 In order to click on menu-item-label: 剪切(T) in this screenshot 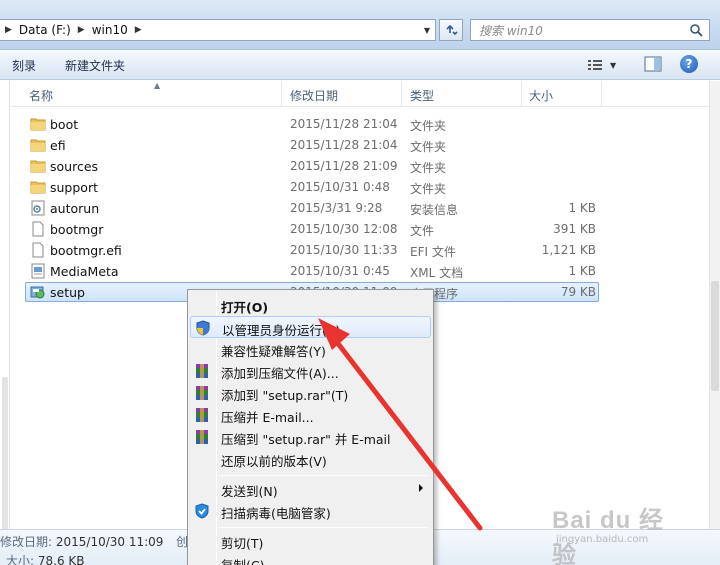, I will do `click(242, 543)`.